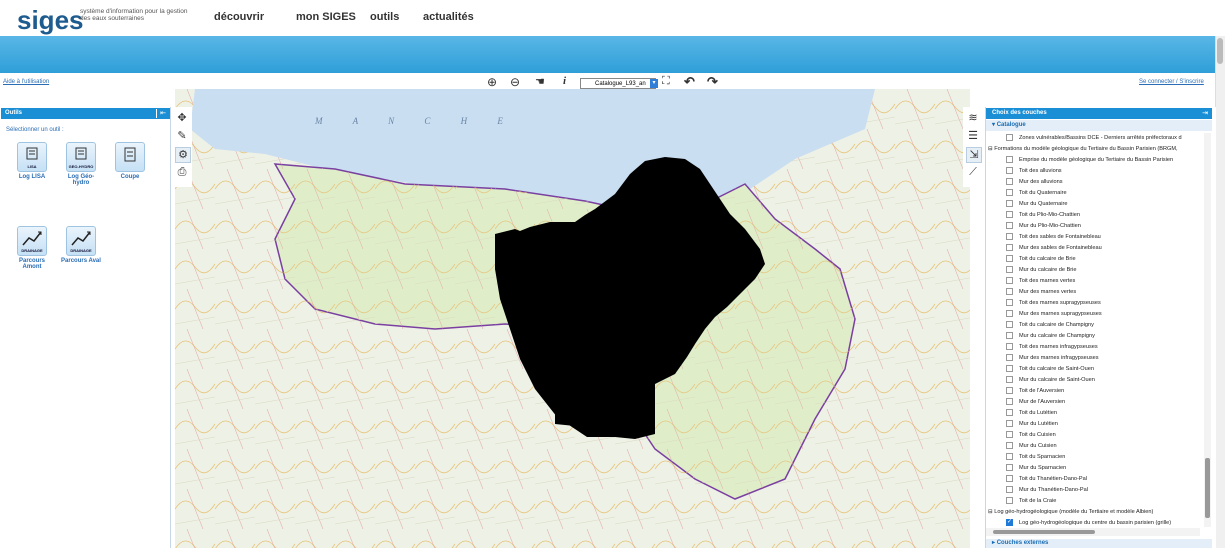 The image size is (1225, 548). I want to click on redo-icon: ↷, so click(712, 82).